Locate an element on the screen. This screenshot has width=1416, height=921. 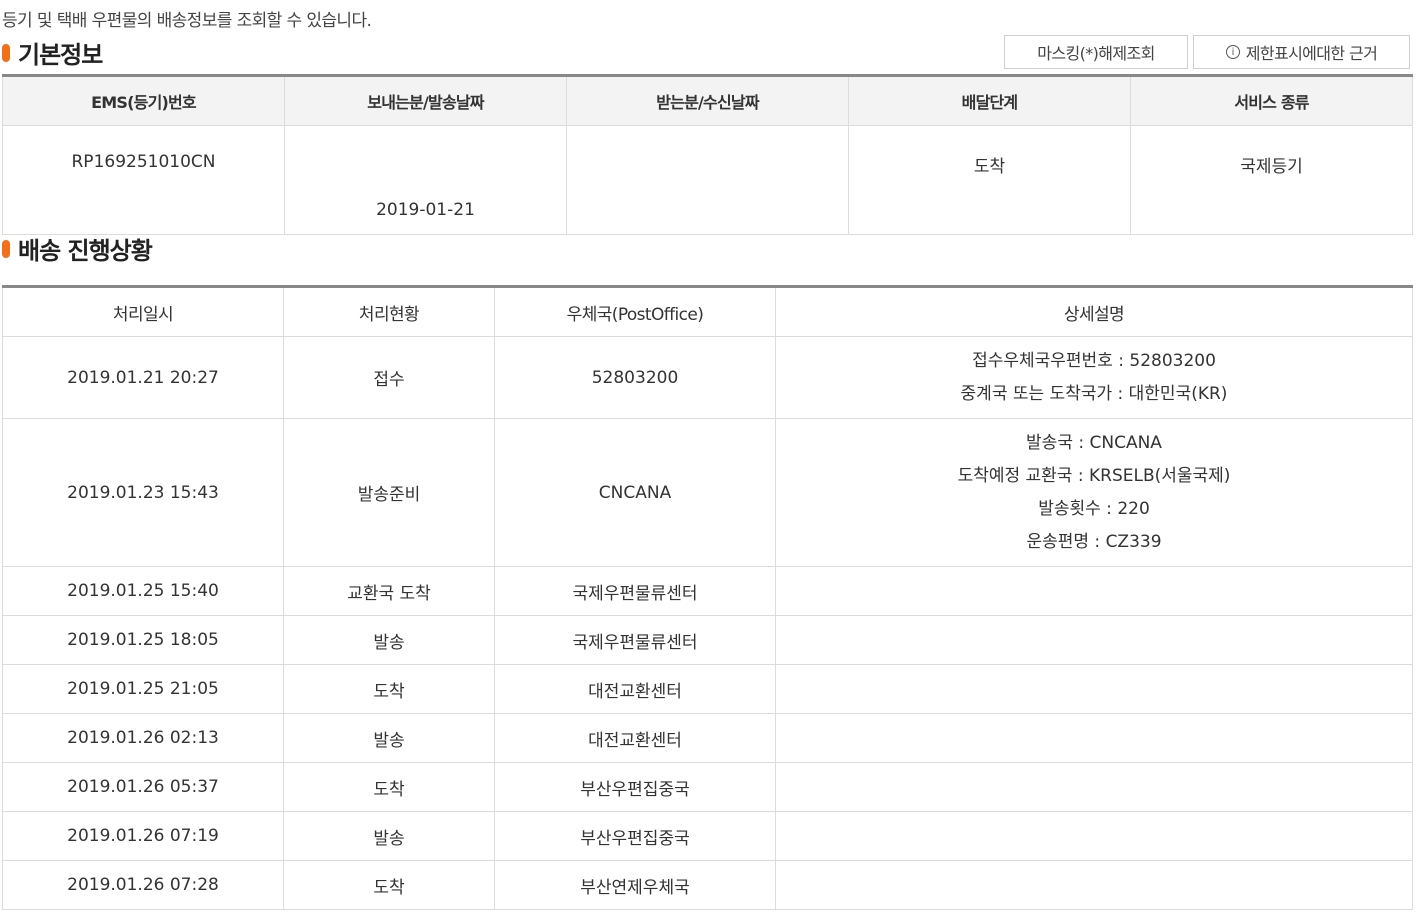
table-row: 2019.01.26 02:13 발송 대전교환센터 is located at coordinates (707, 738).